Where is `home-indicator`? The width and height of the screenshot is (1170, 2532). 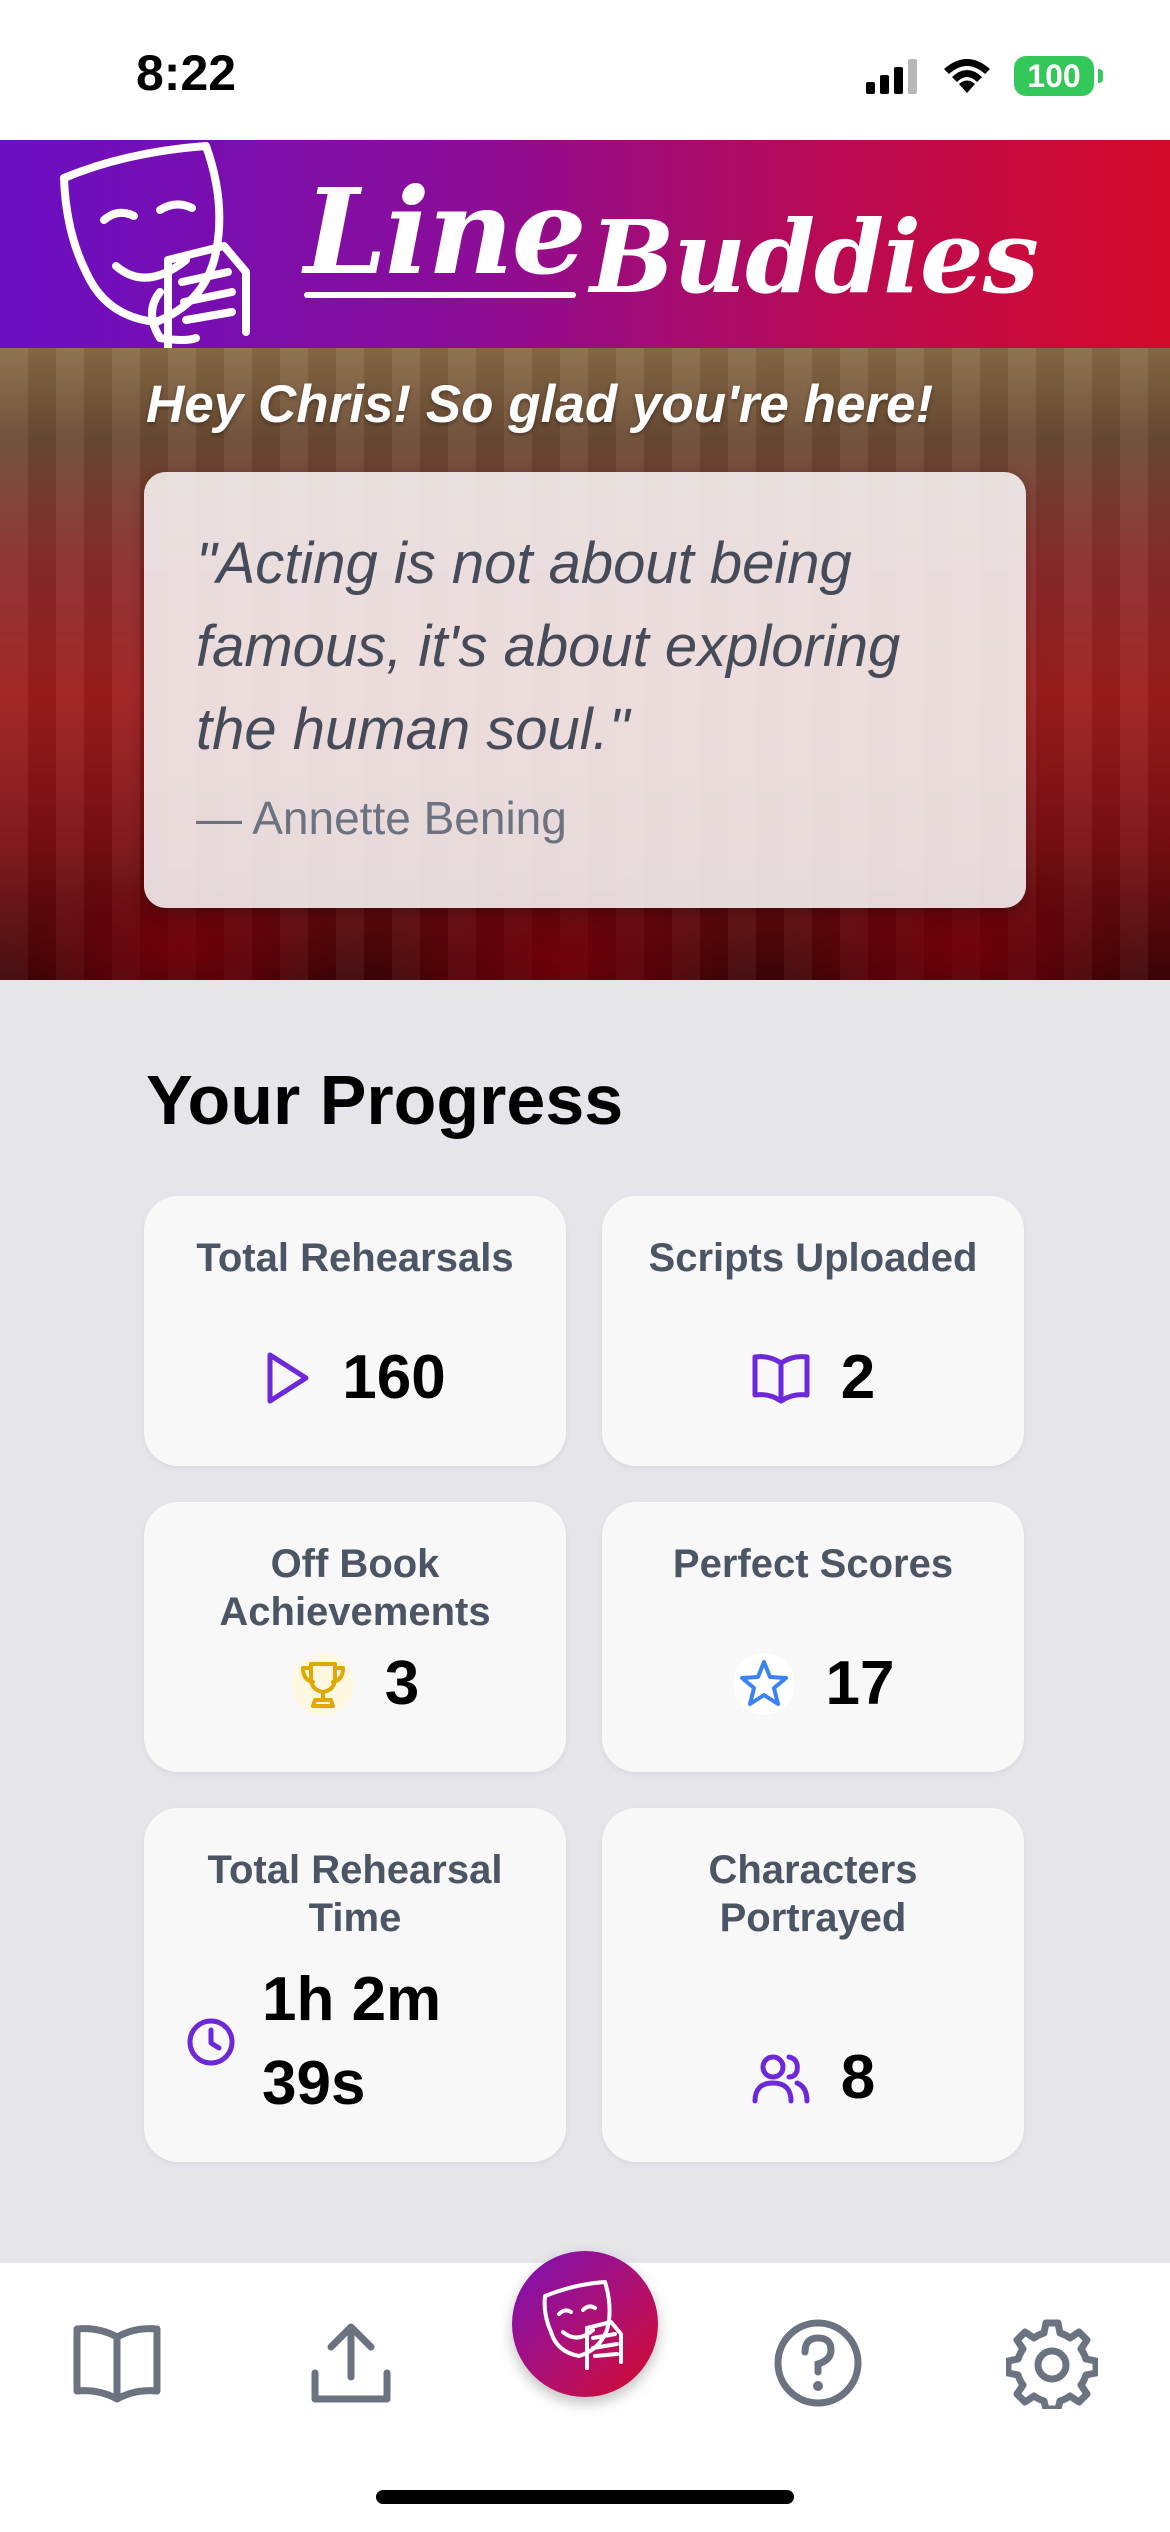 home-indicator is located at coordinates (585, 2497).